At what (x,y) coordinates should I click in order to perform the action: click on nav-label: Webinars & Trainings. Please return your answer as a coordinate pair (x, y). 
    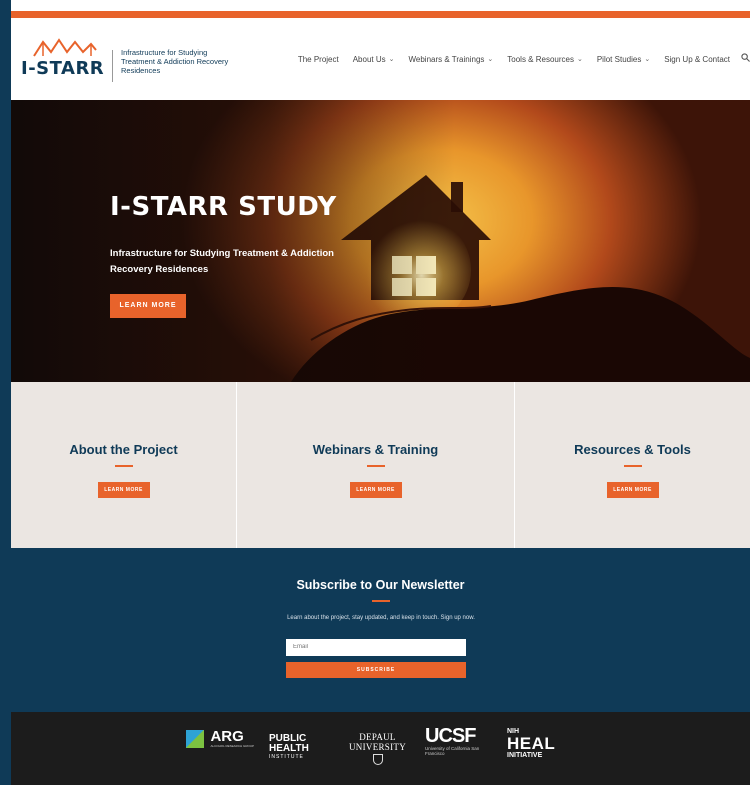
    Looking at the image, I should click on (446, 59).